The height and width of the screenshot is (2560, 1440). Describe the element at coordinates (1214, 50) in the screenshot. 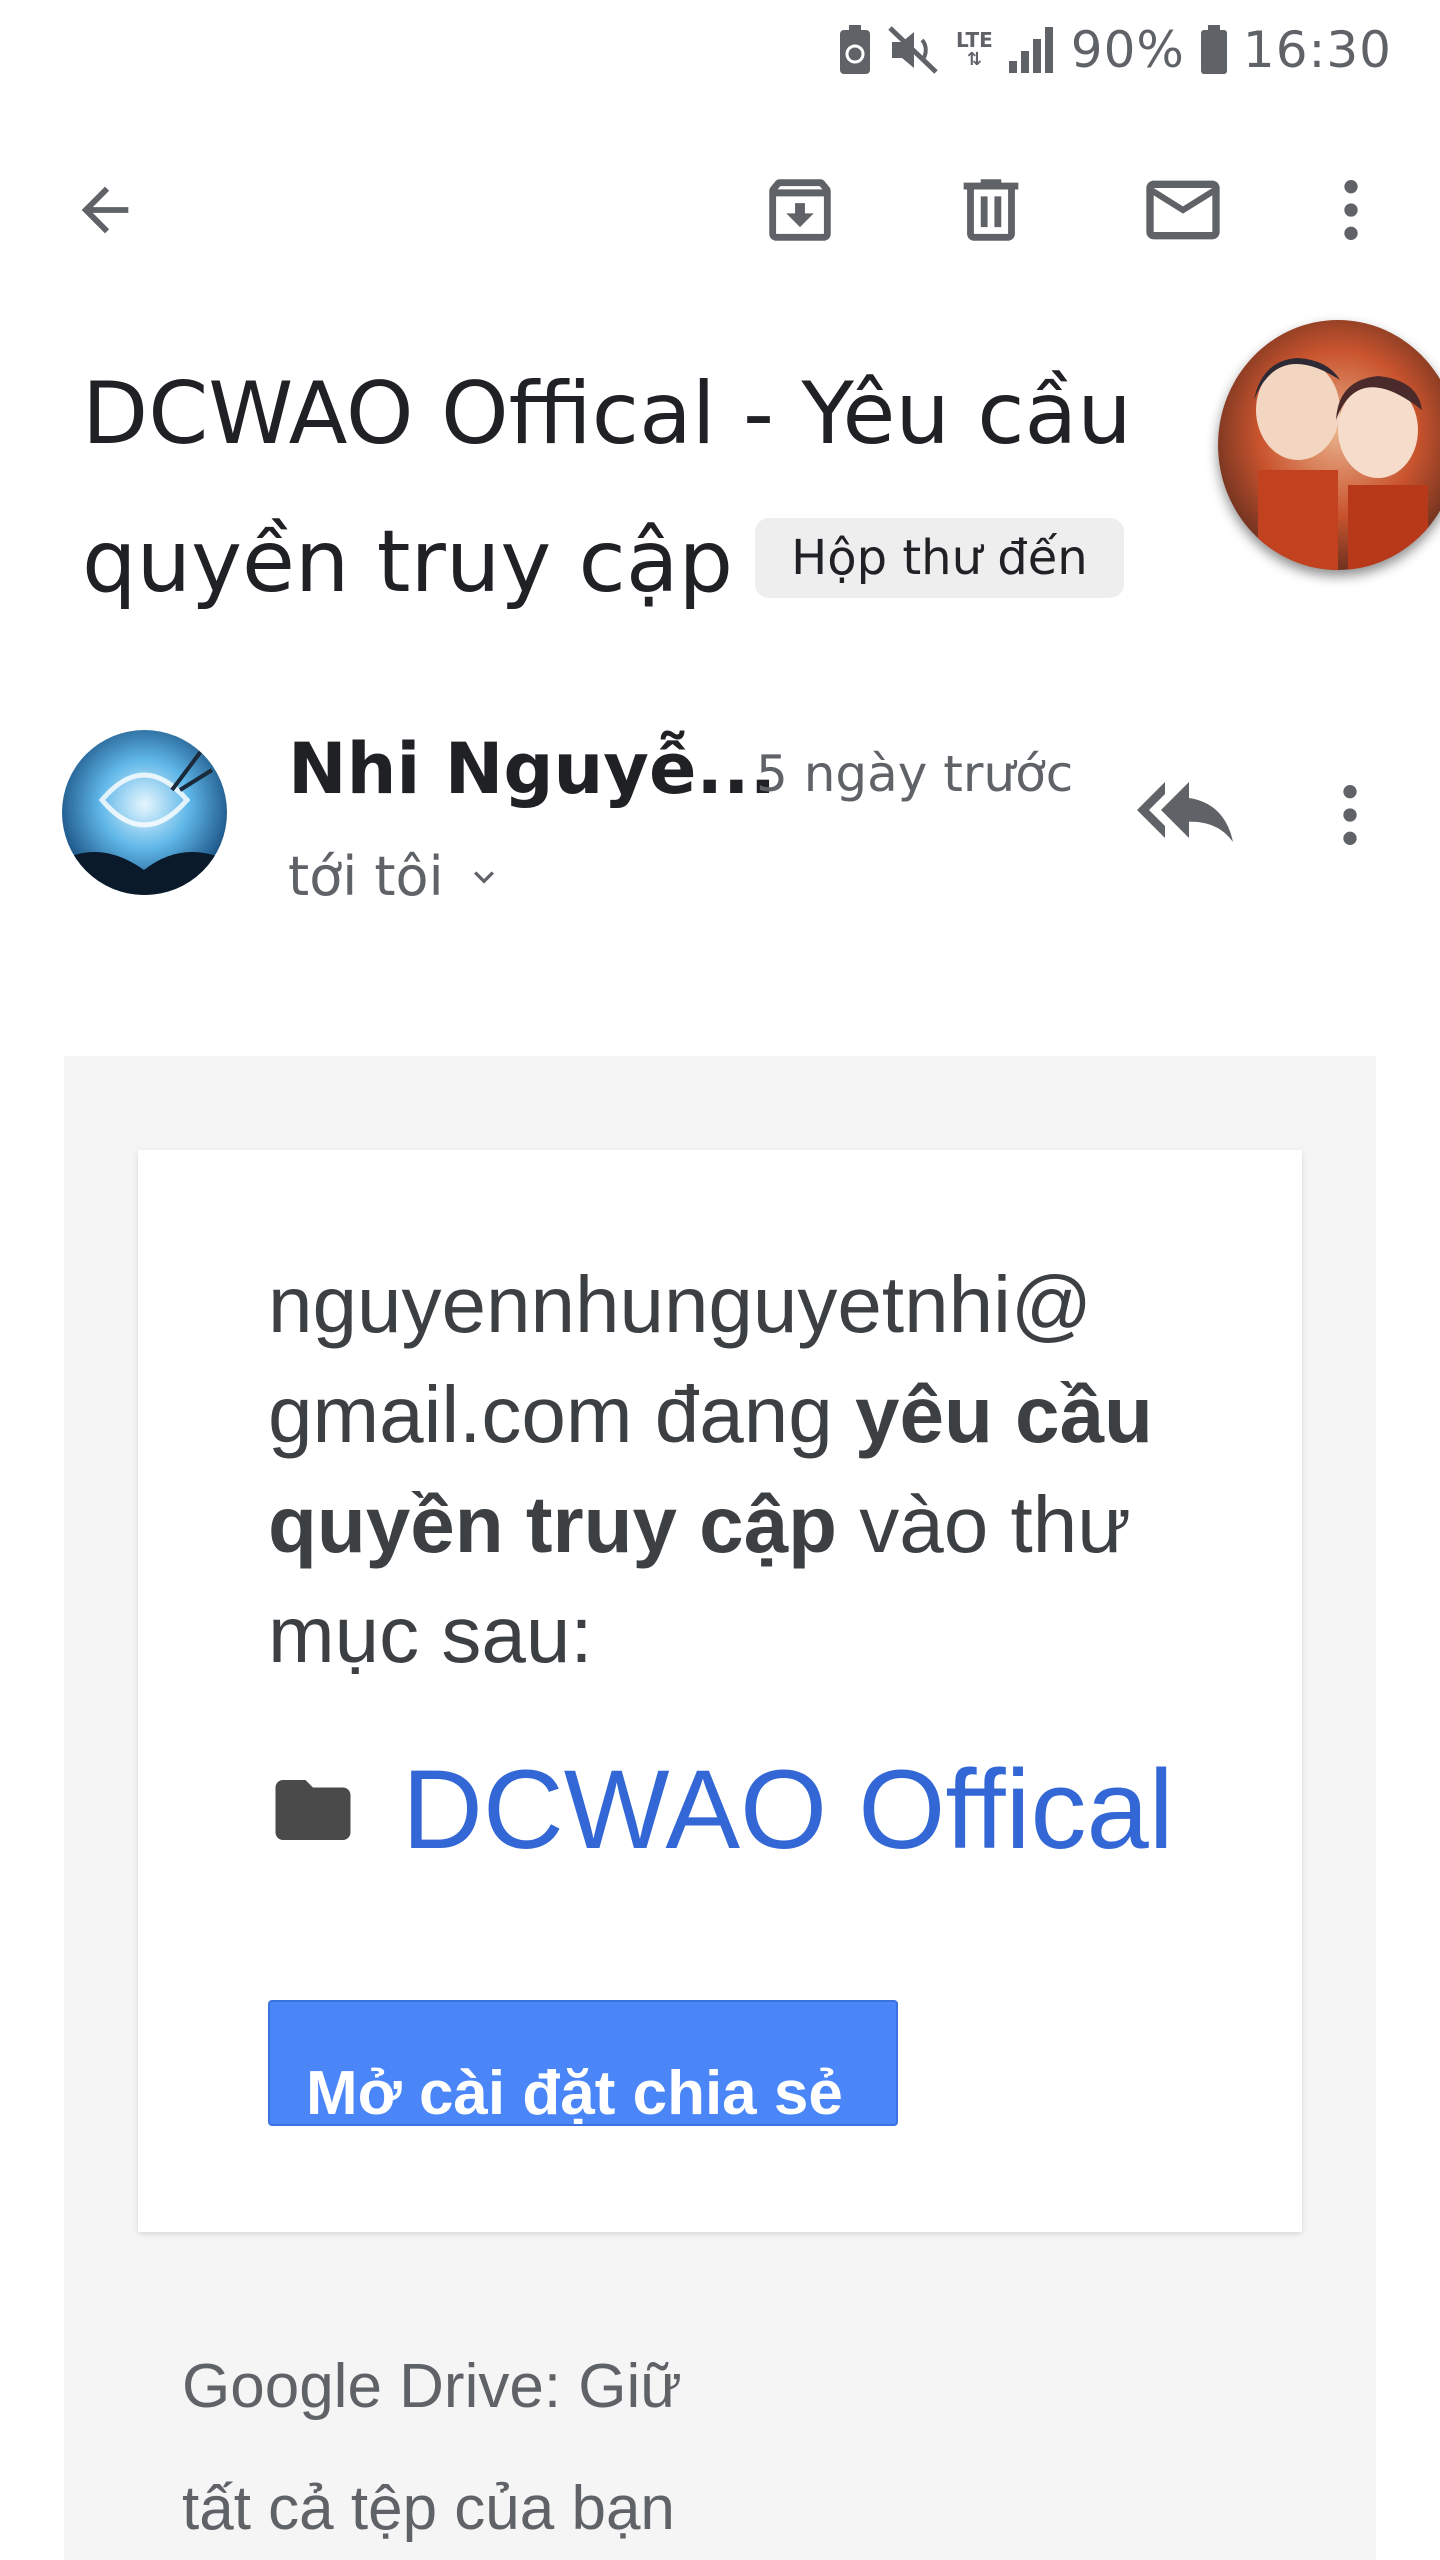

I see `battery-icon` at that location.